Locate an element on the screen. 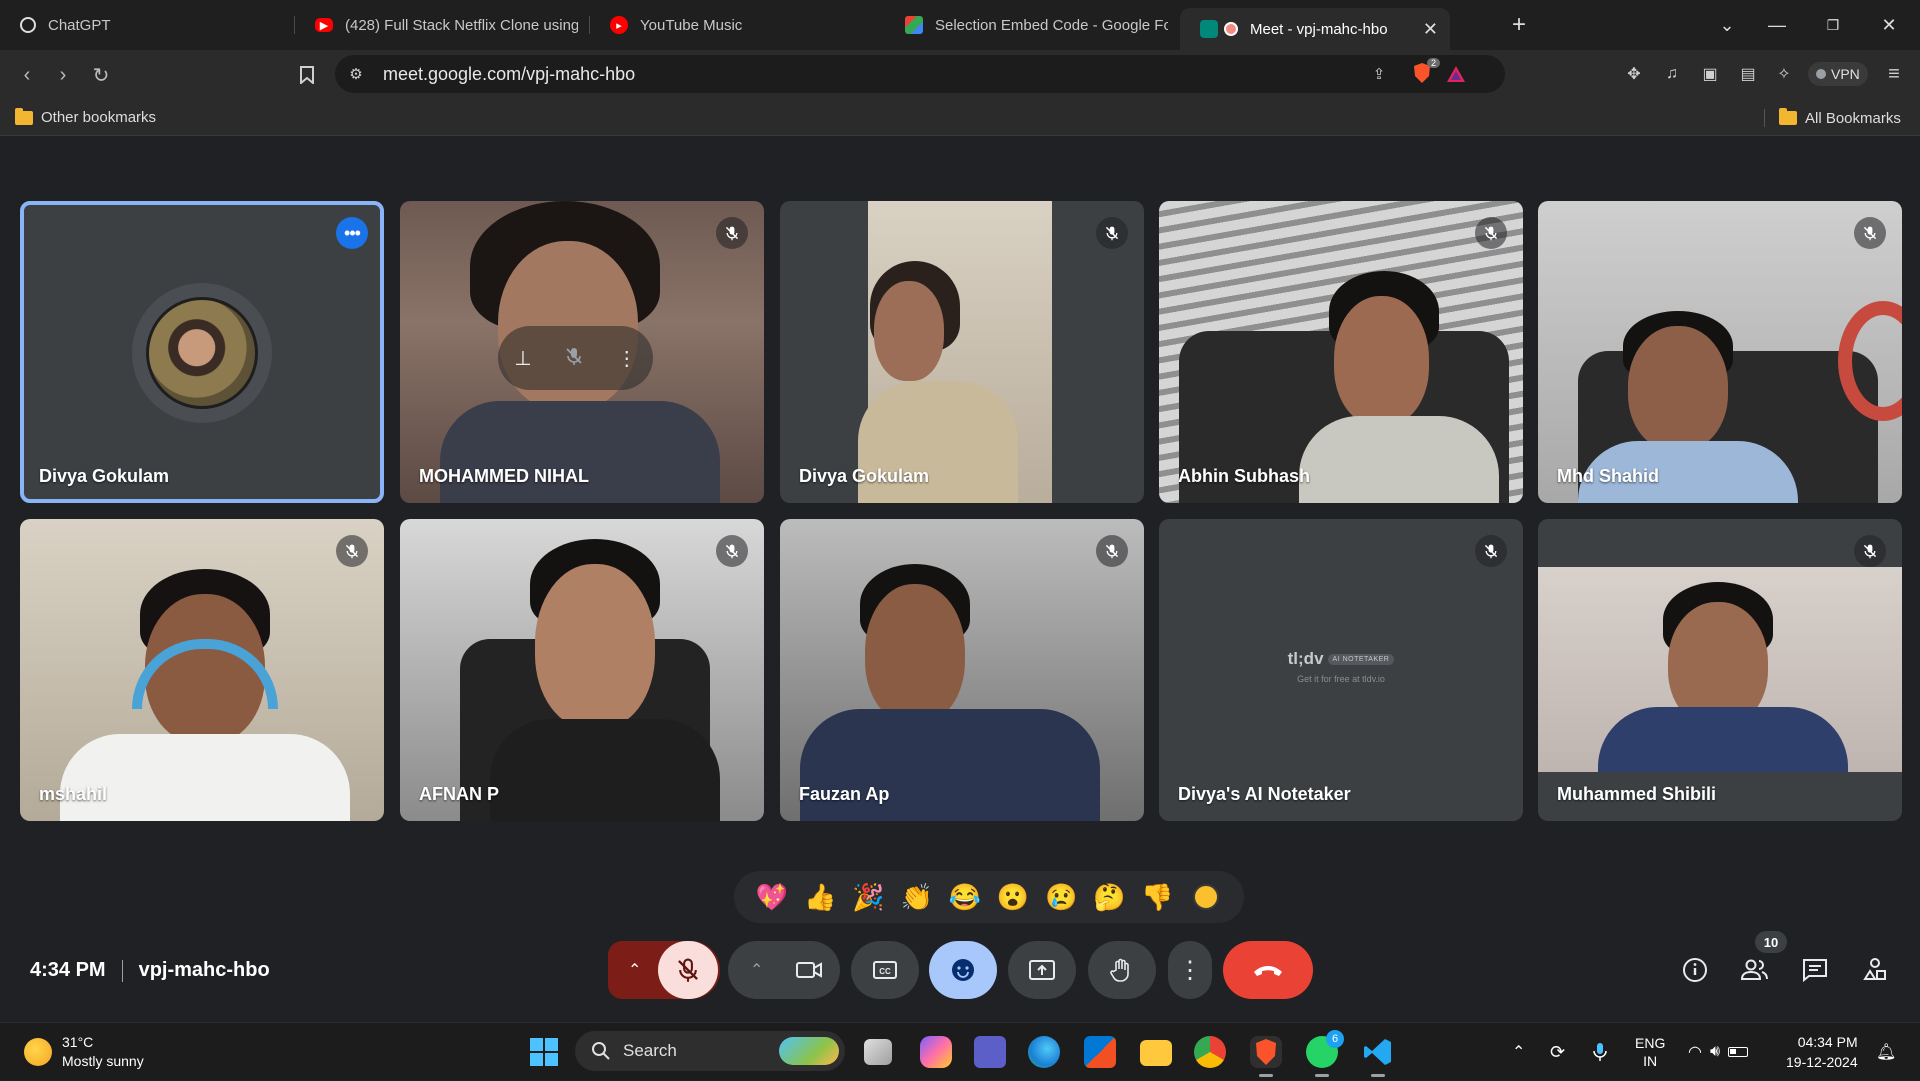 This screenshot has width=1920, height=1081. people-button is located at coordinates (1755, 970).